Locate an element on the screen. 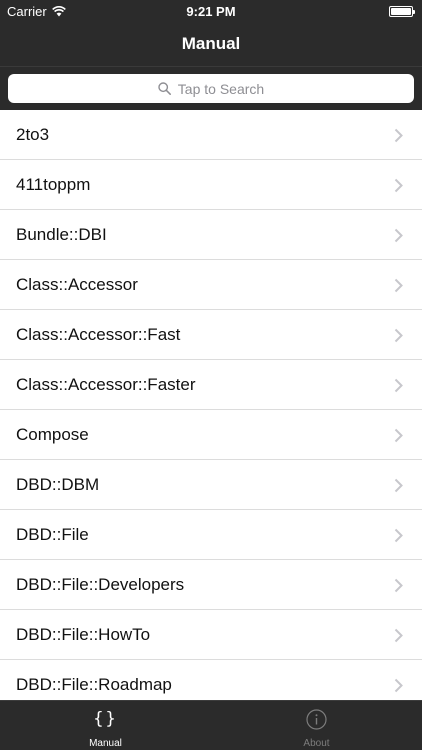 The height and width of the screenshot is (750, 422). list-item: DBD::DBM is located at coordinates (211, 485).